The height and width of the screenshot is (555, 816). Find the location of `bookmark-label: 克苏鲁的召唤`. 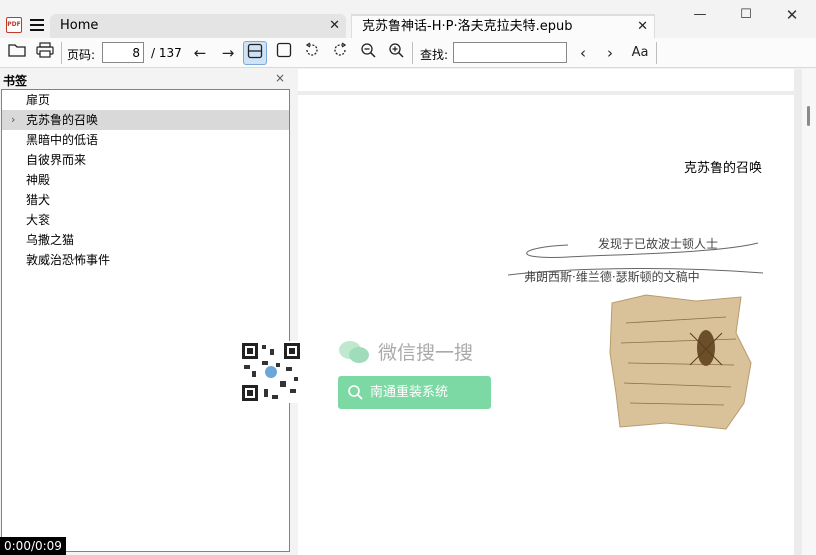

bookmark-label: 克苏鲁的召唤 is located at coordinates (62, 120).